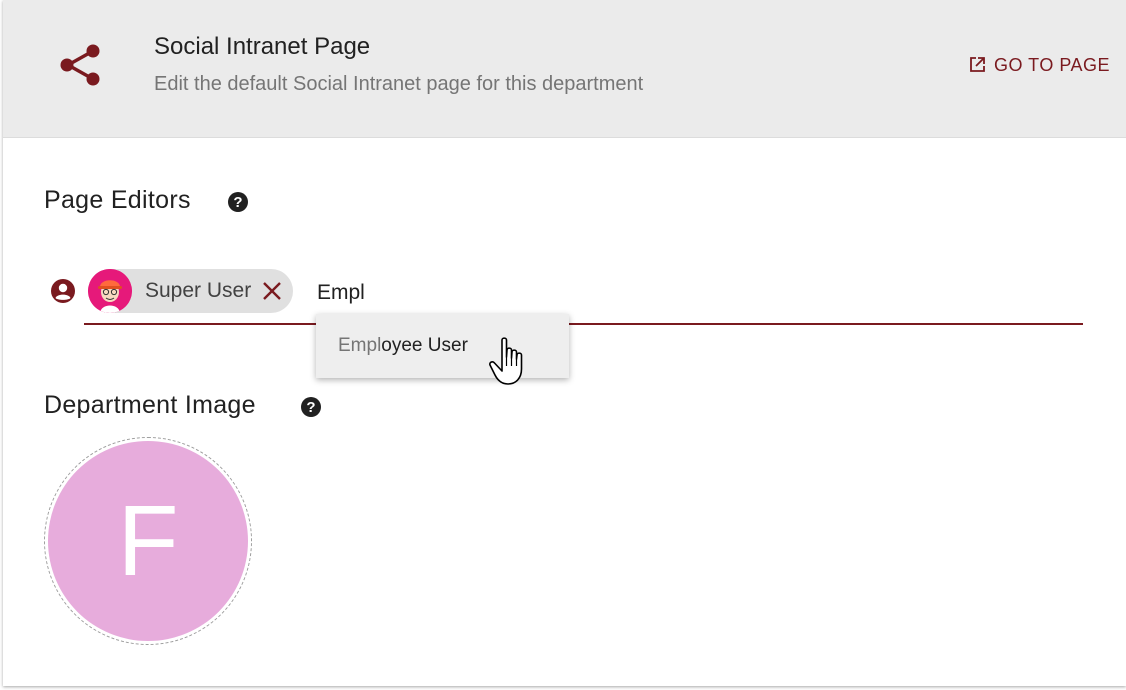  I want to click on editor-search-input, so click(667, 293).